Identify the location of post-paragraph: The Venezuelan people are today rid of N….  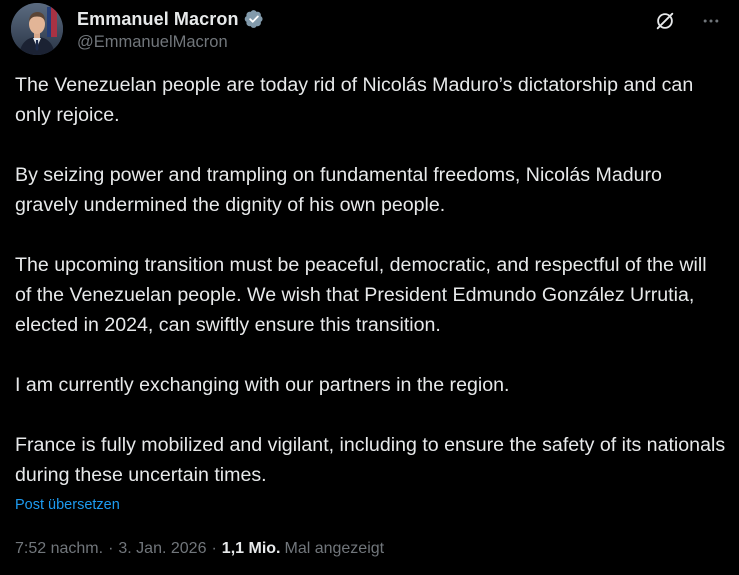
(354, 100).